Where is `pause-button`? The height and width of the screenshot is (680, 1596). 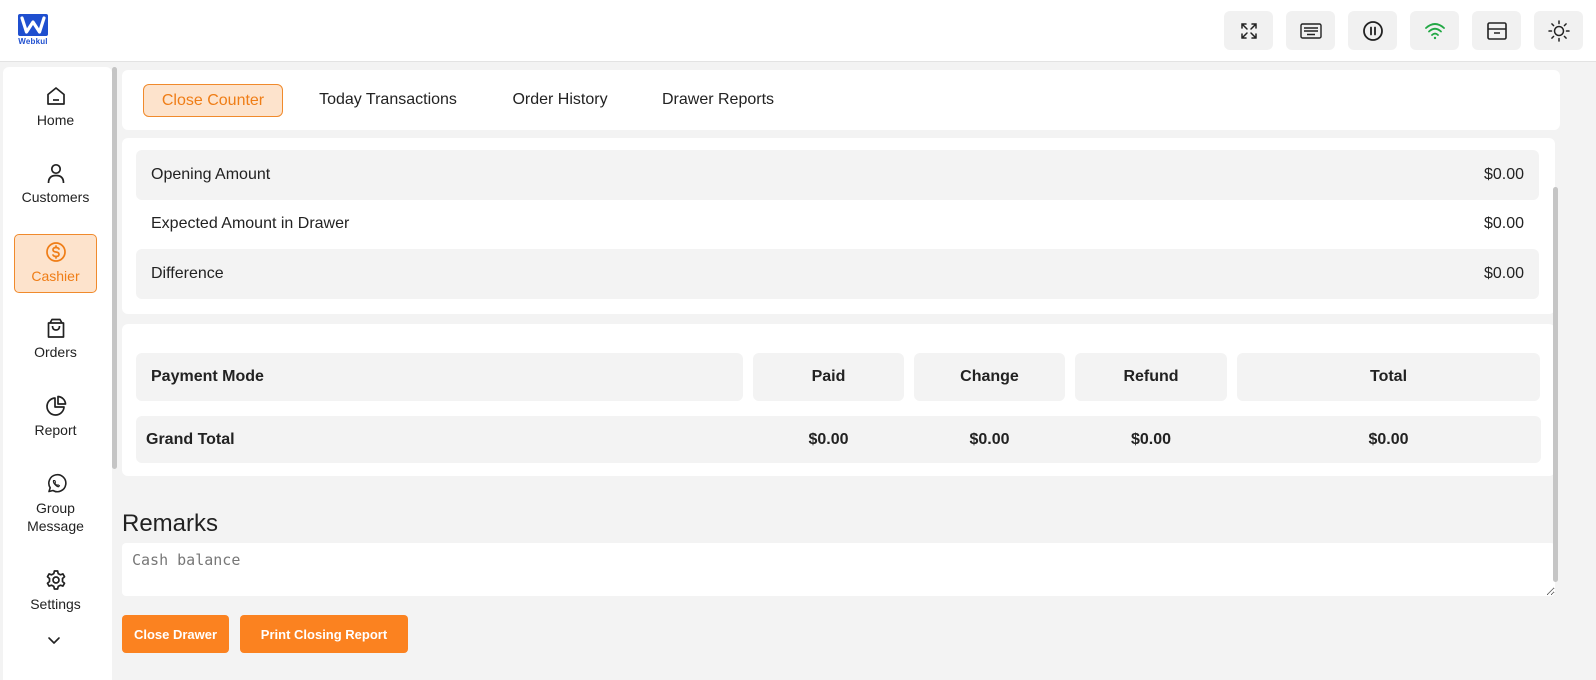 pause-button is located at coordinates (1372, 30).